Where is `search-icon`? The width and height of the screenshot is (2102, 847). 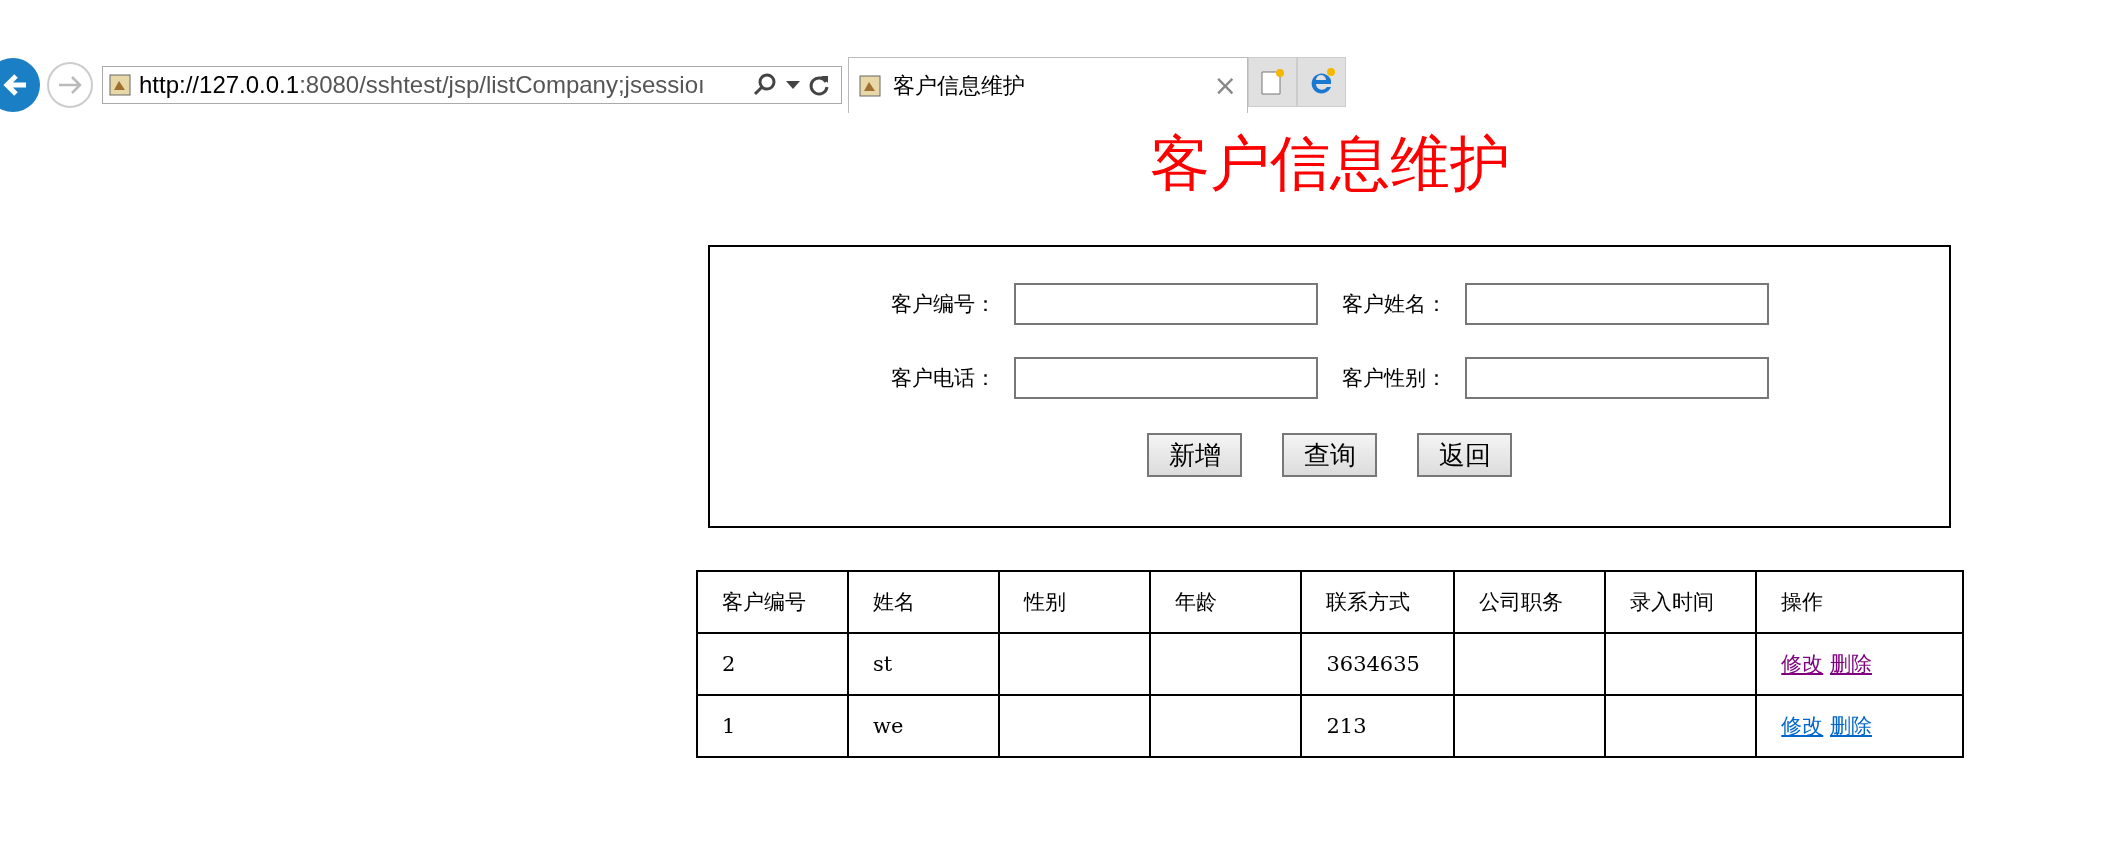
search-icon is located at coordinates (765, 85).